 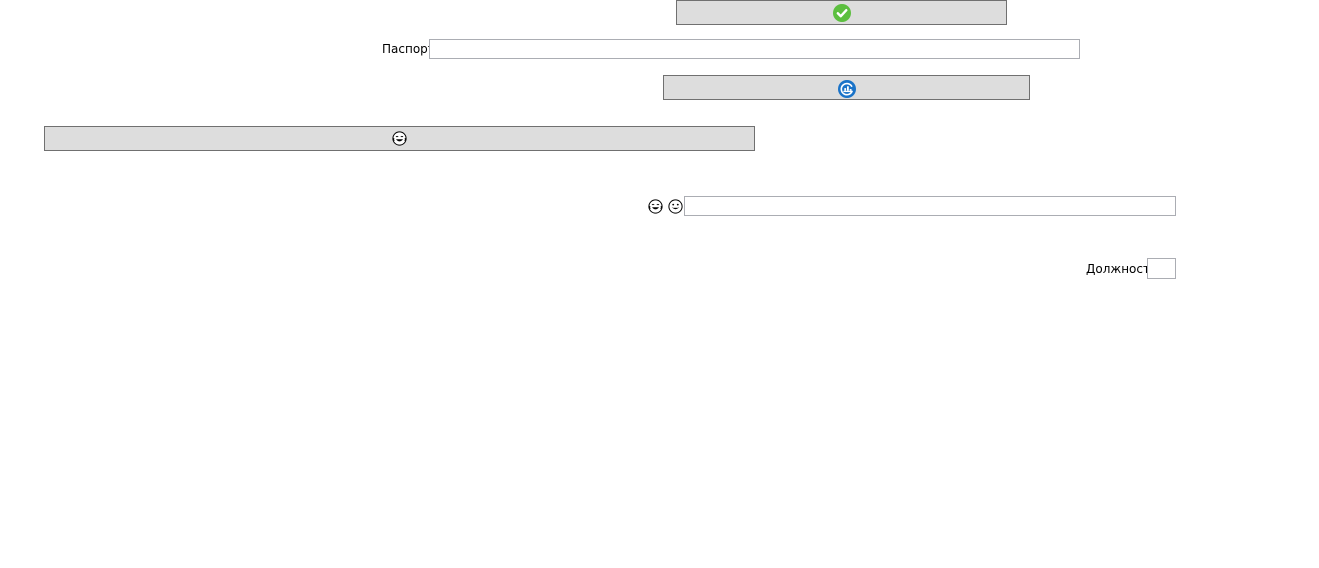 I want to click on refresh-circle-icon, so click(x=846, y=88).